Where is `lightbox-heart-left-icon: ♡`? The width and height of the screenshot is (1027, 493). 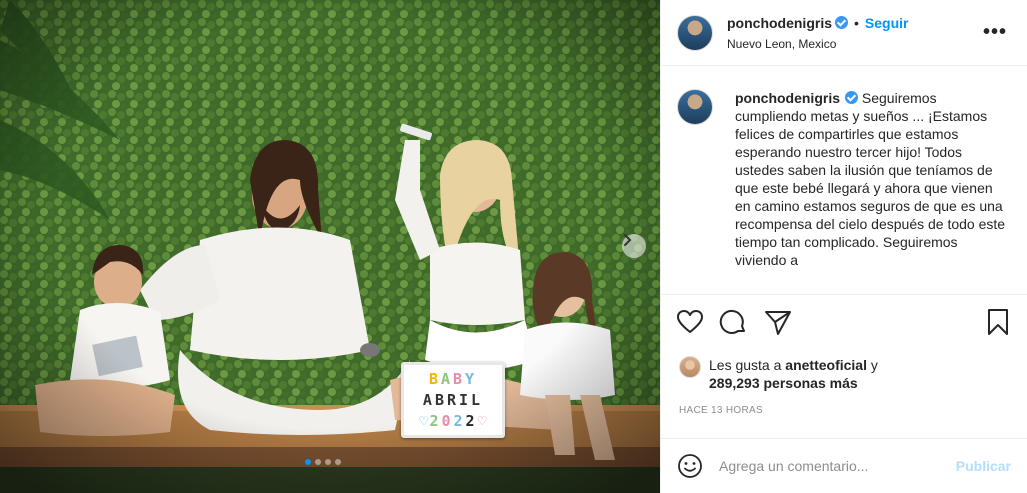 lightbox-heart-left-icon: ♡ is located at coordinates (424, 421).